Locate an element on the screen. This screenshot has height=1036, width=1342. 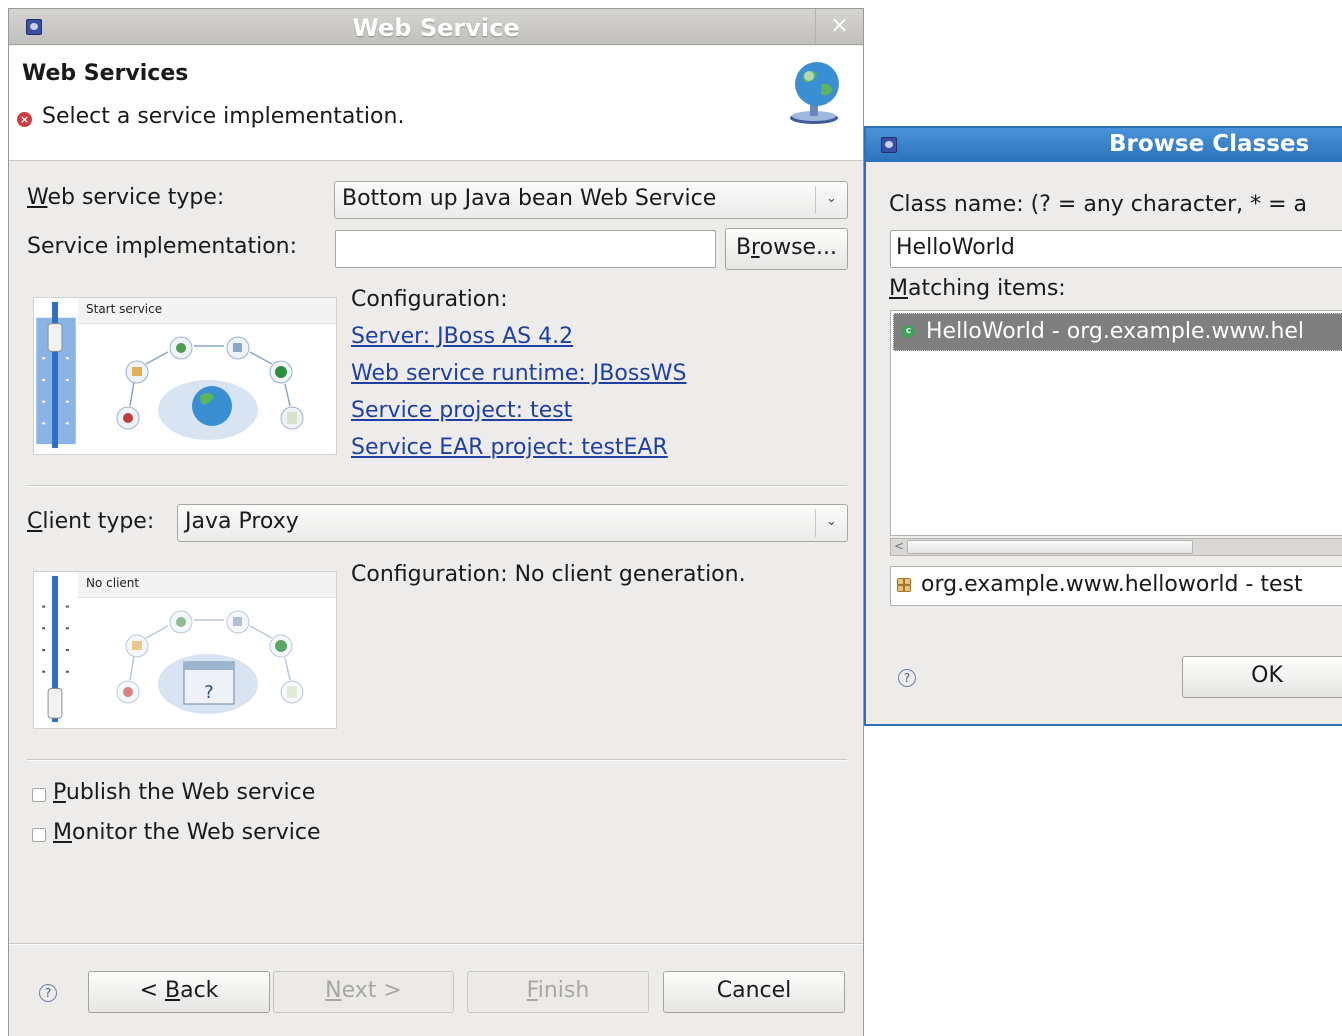
list-item: c HelloWorld - org.example.www.hel is located at coordinates (1117, 332).